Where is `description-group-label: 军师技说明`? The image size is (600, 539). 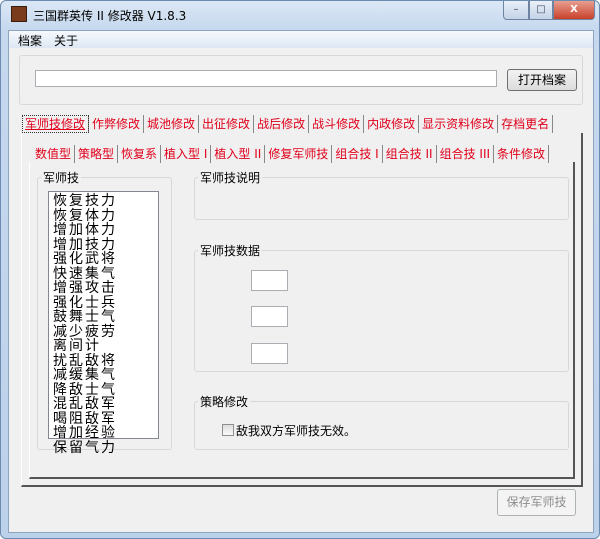 description-group-label: 军师技说明 is located at coordinates (230, 177).